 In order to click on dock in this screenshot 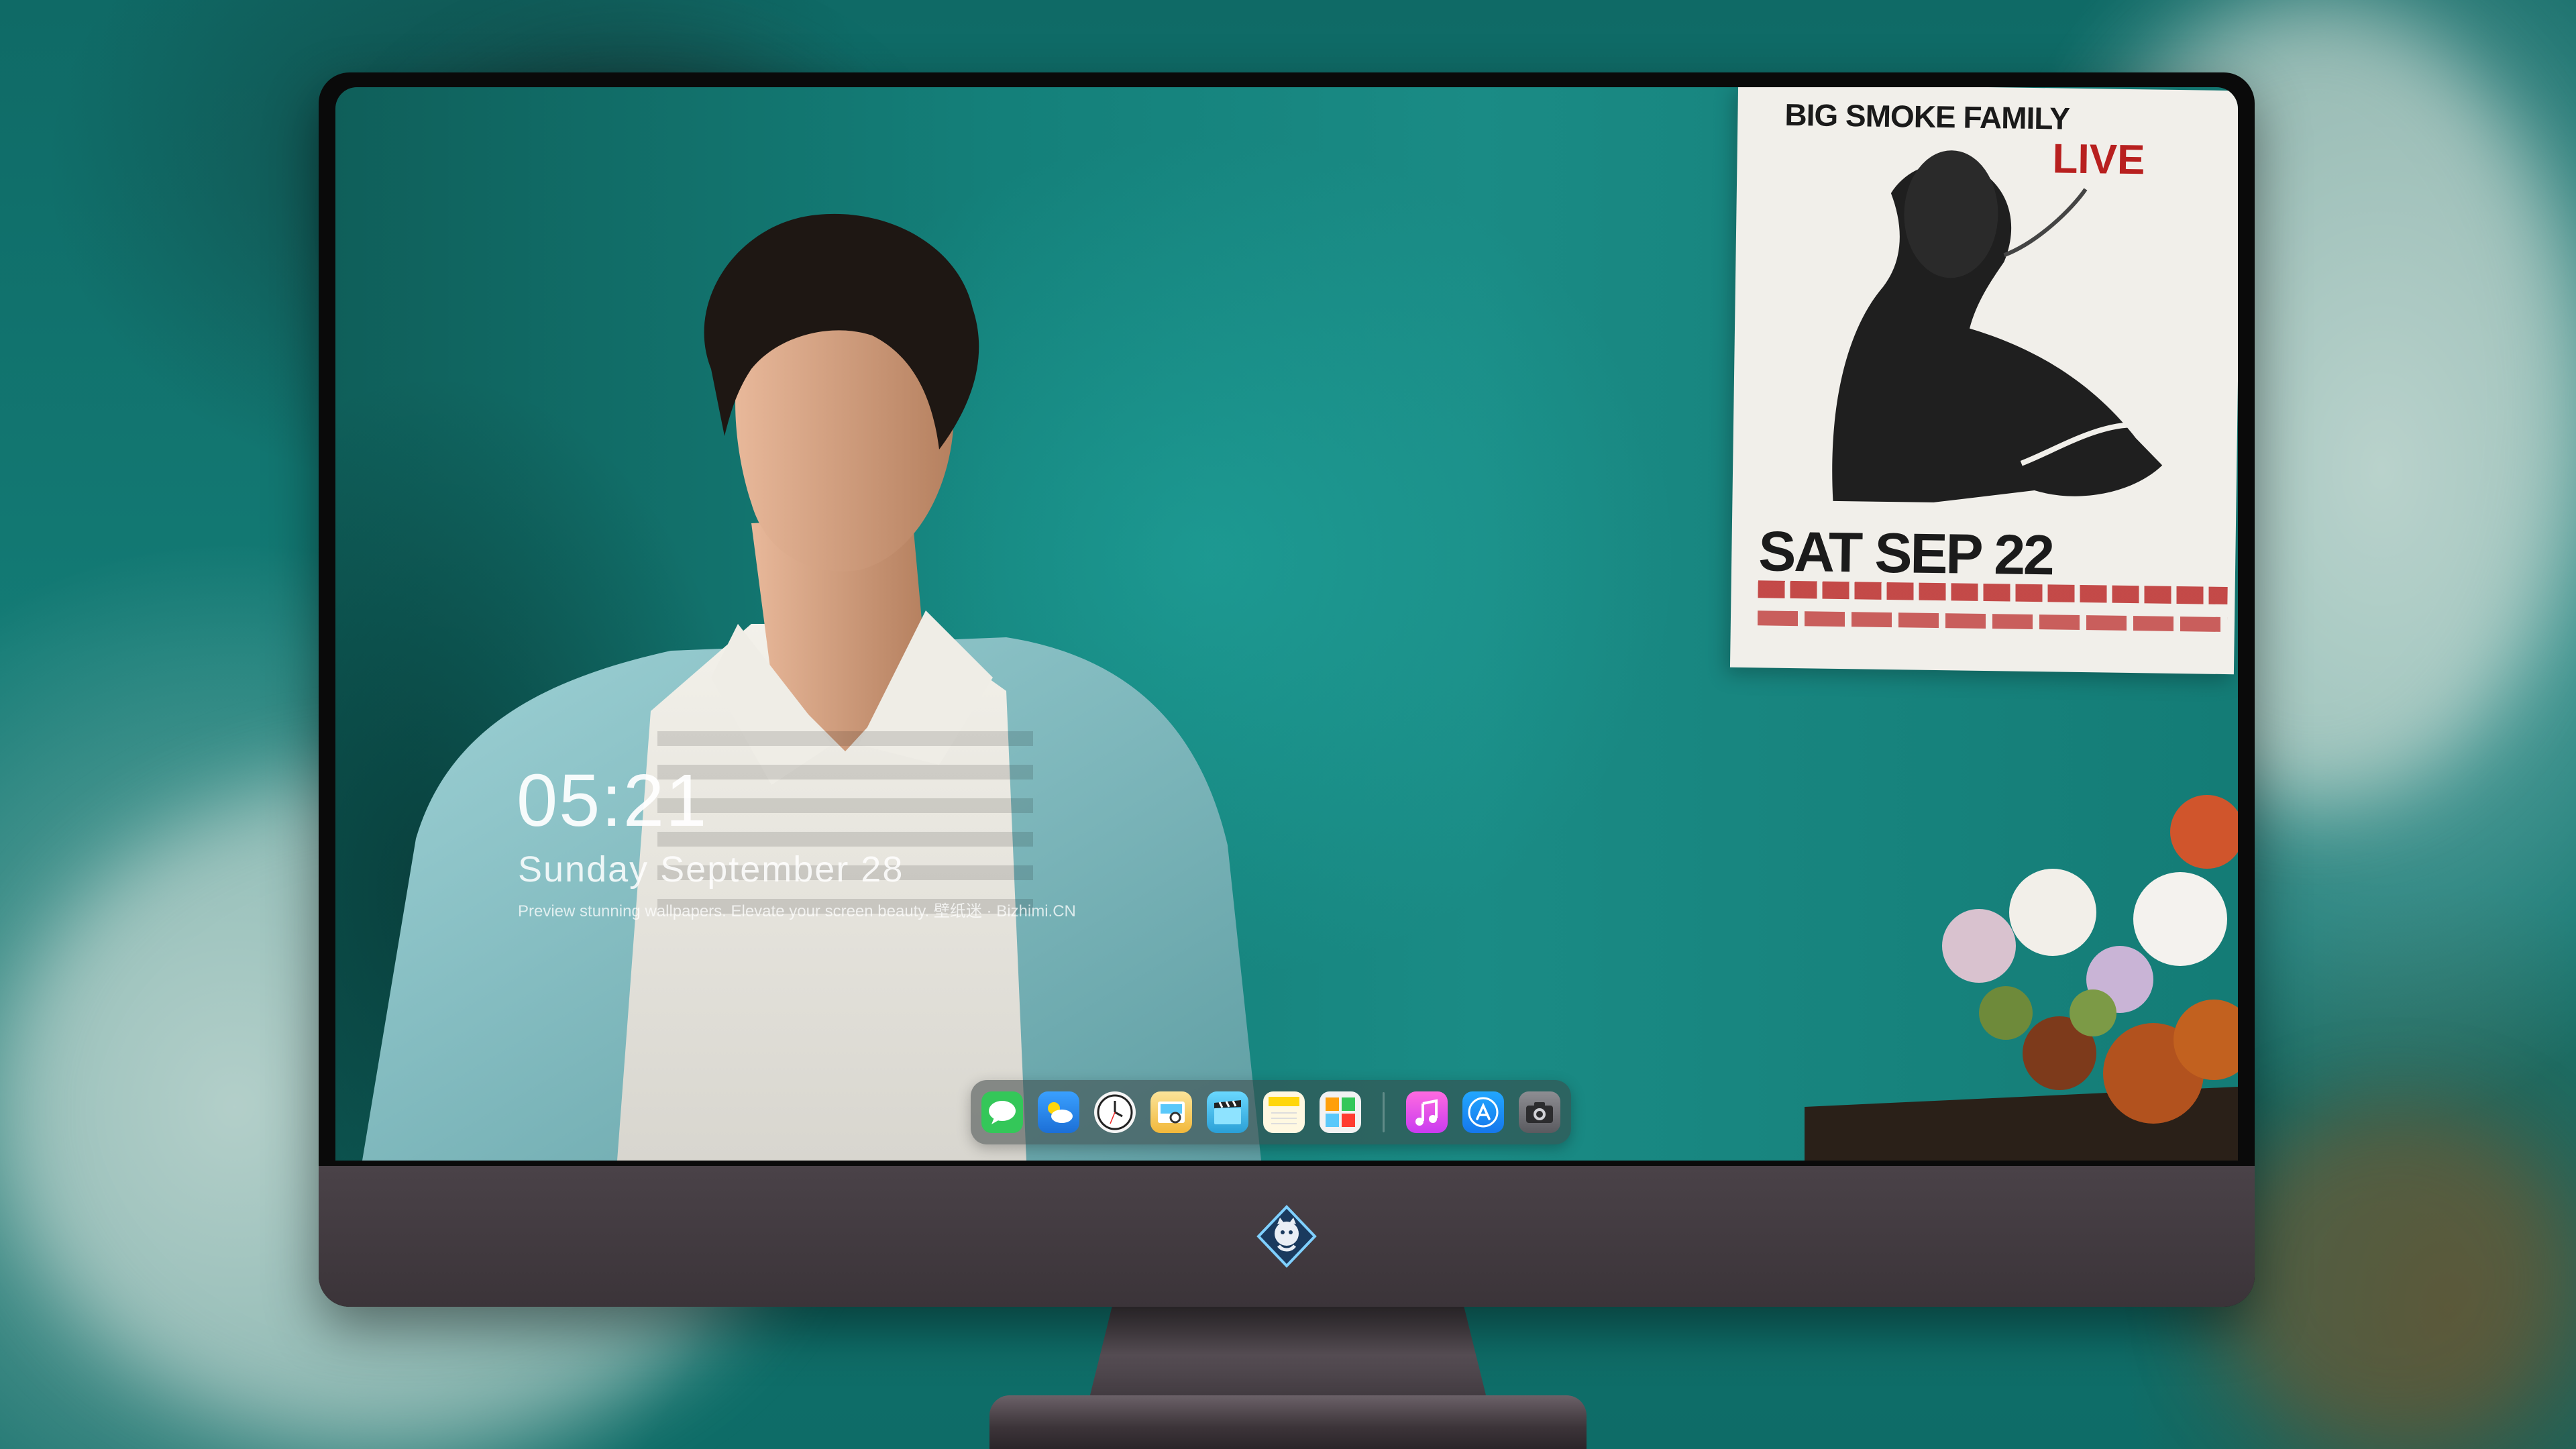, I will do `click(1271, 1112)`.